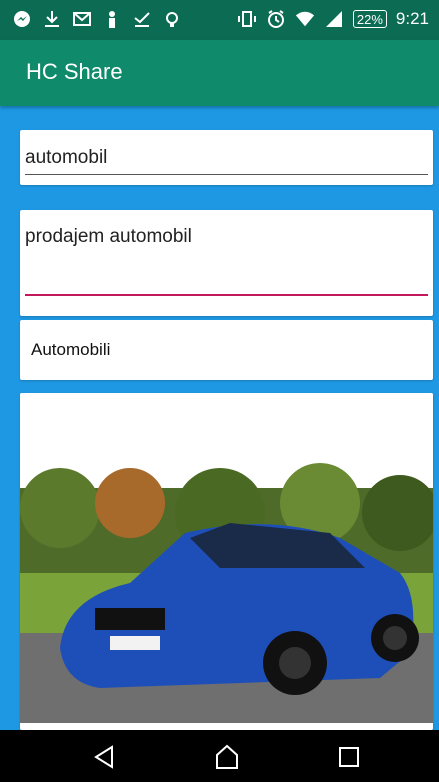  Describe the element at coordinates (219, 73) in the screenshot. I see `app-bar: HC Share` at that location.